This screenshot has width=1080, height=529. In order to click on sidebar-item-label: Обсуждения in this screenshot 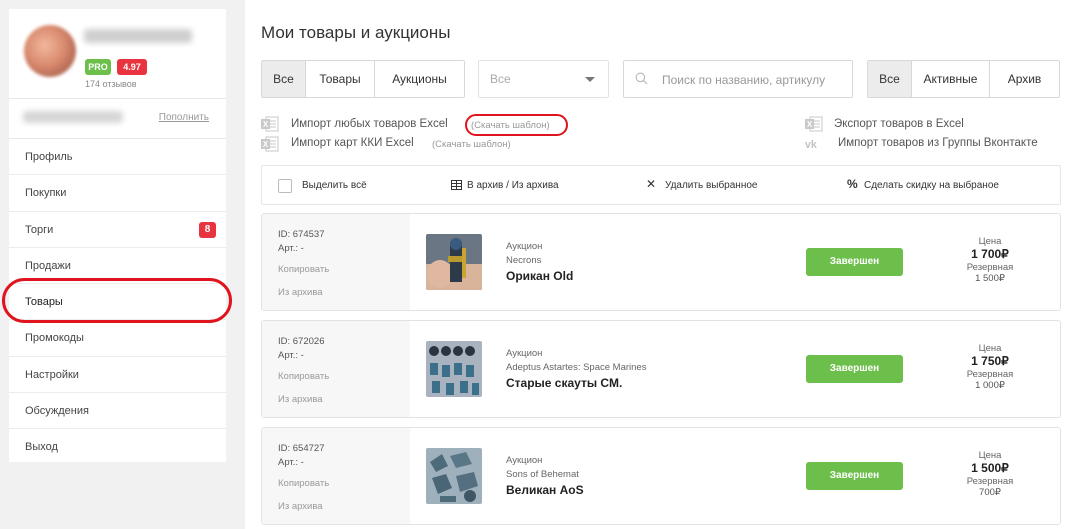, I will do `click(57, 411)`.